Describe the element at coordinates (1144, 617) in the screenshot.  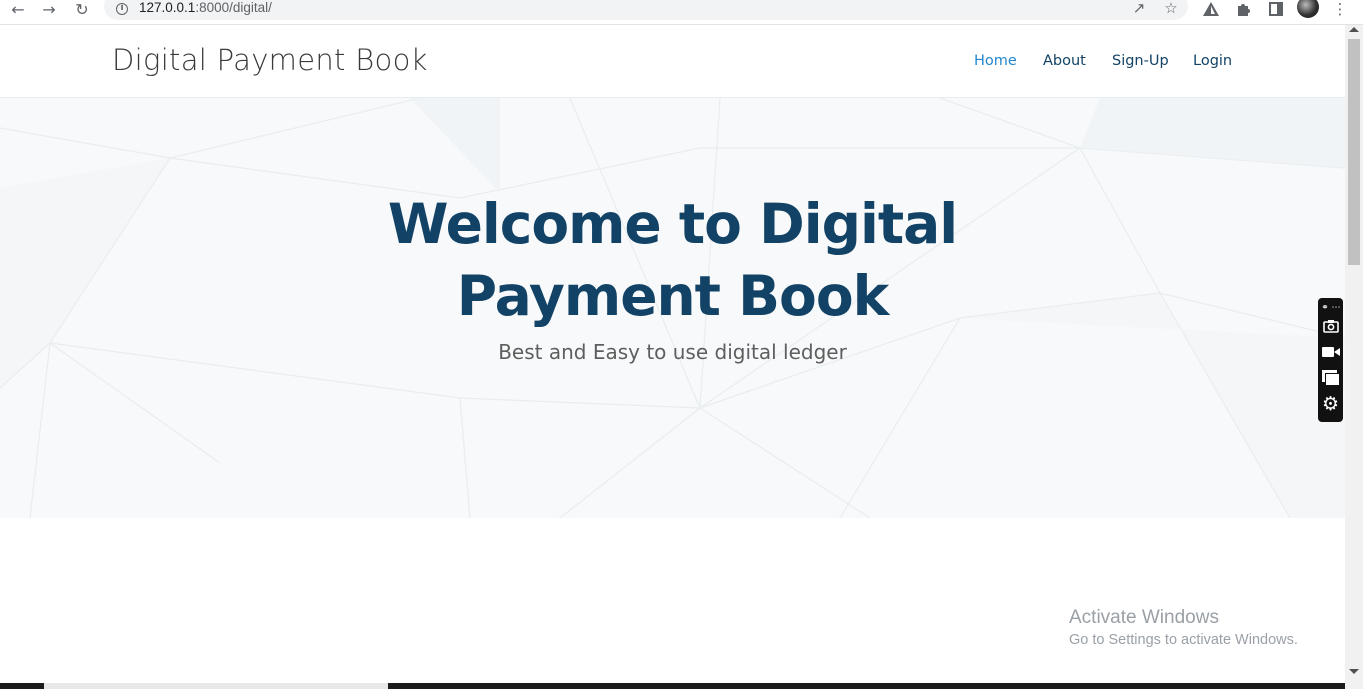
I see `activate-windows-title: Activate Windows` at that location.